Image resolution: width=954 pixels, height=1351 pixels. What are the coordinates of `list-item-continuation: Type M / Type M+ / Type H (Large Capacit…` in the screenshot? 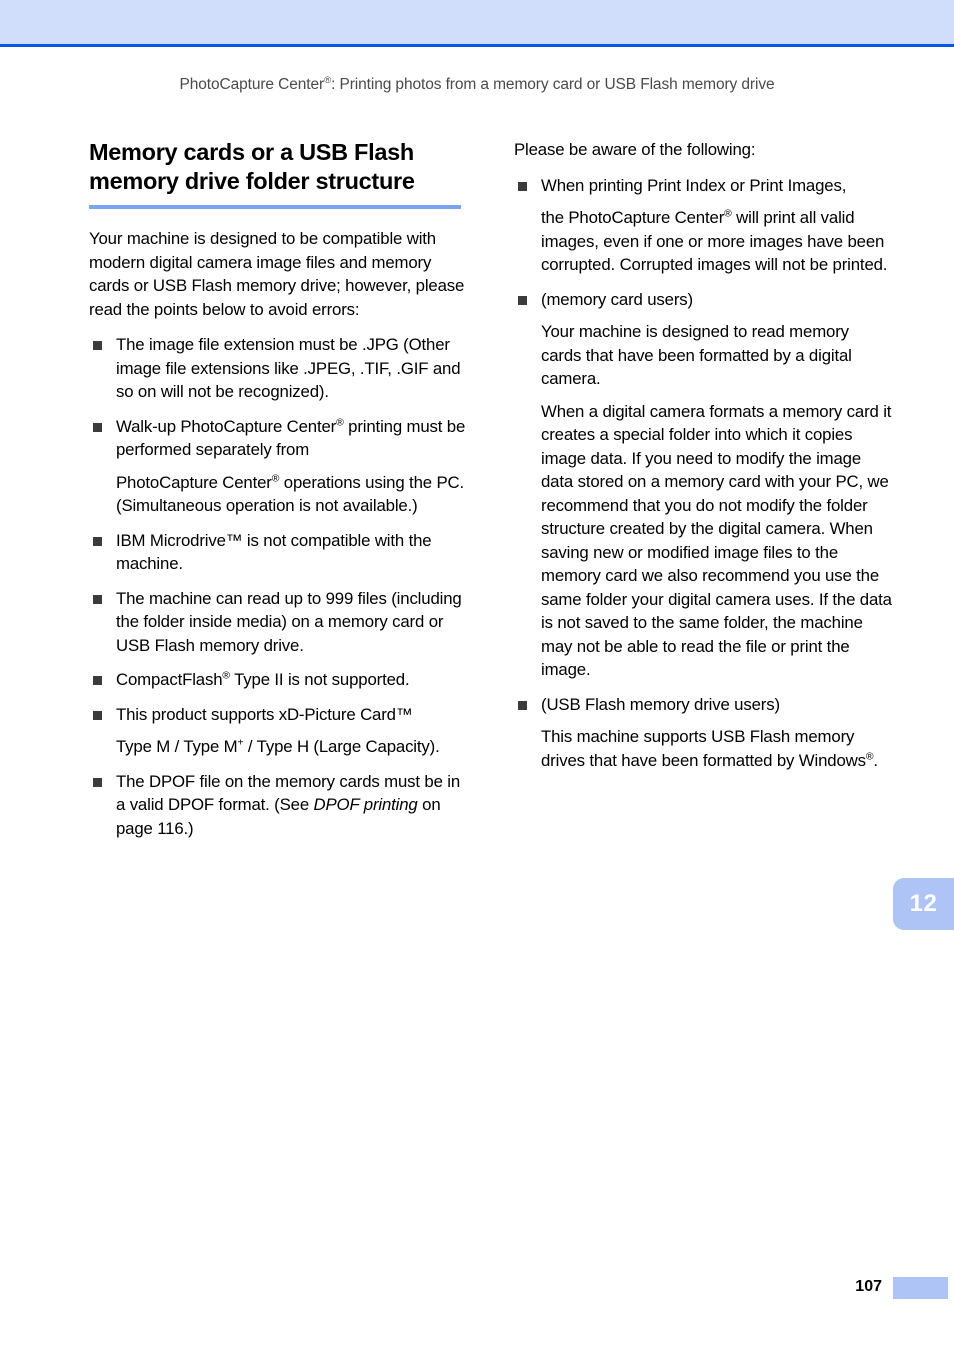 It's located at (291, 747).